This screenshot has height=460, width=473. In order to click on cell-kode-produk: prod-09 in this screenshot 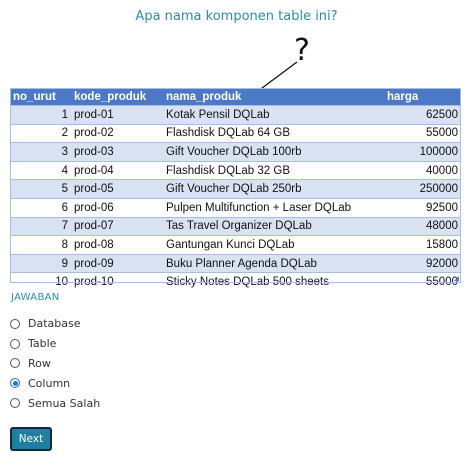, I will do `click(117, 263)`.